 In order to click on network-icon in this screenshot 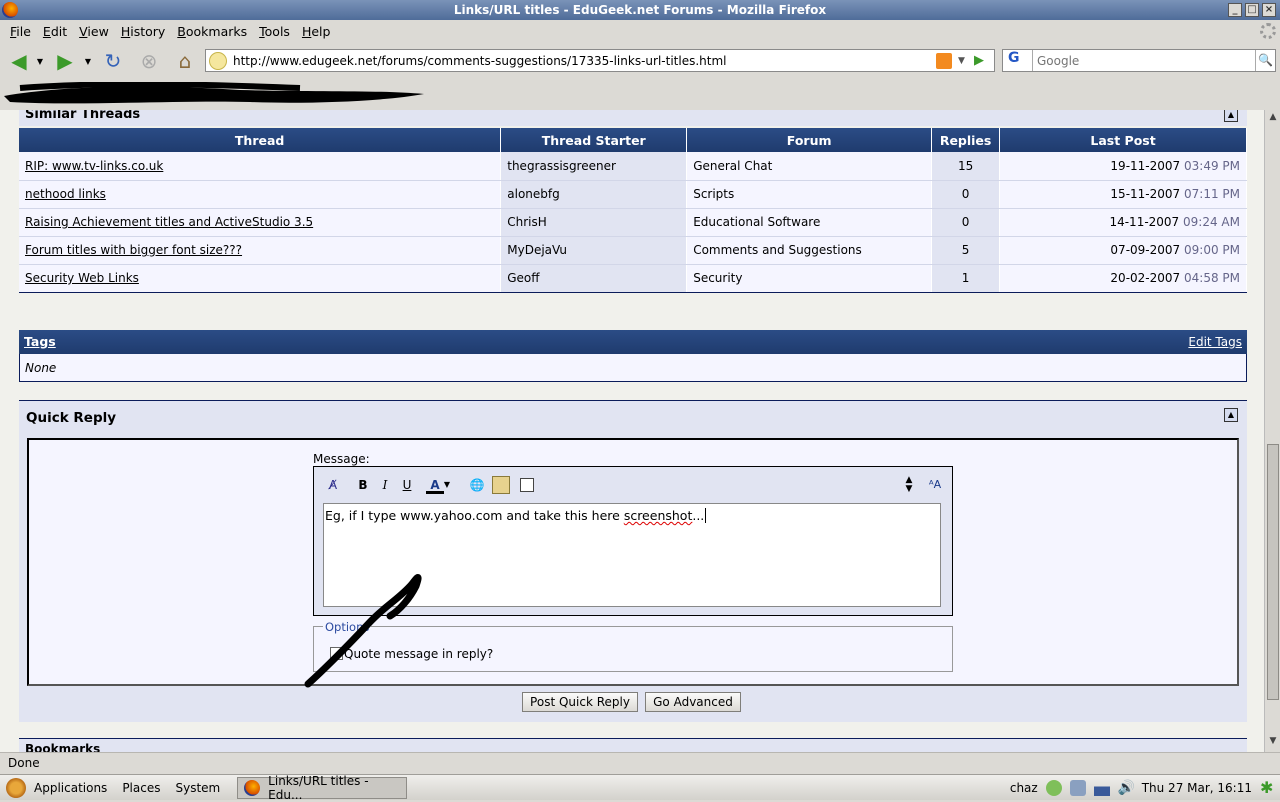, I will do `click(1053, 788)`.